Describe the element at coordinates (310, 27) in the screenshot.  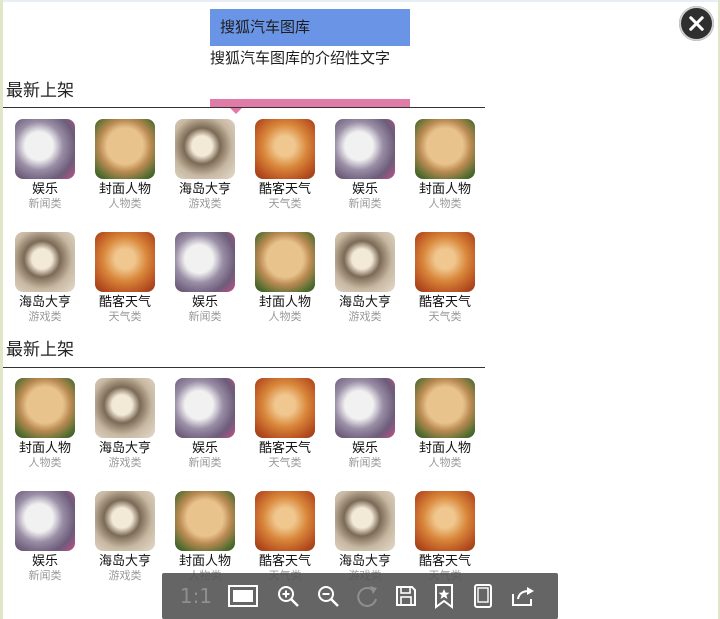
I see `gallery-title: 搜狐汽车图库` at that location.